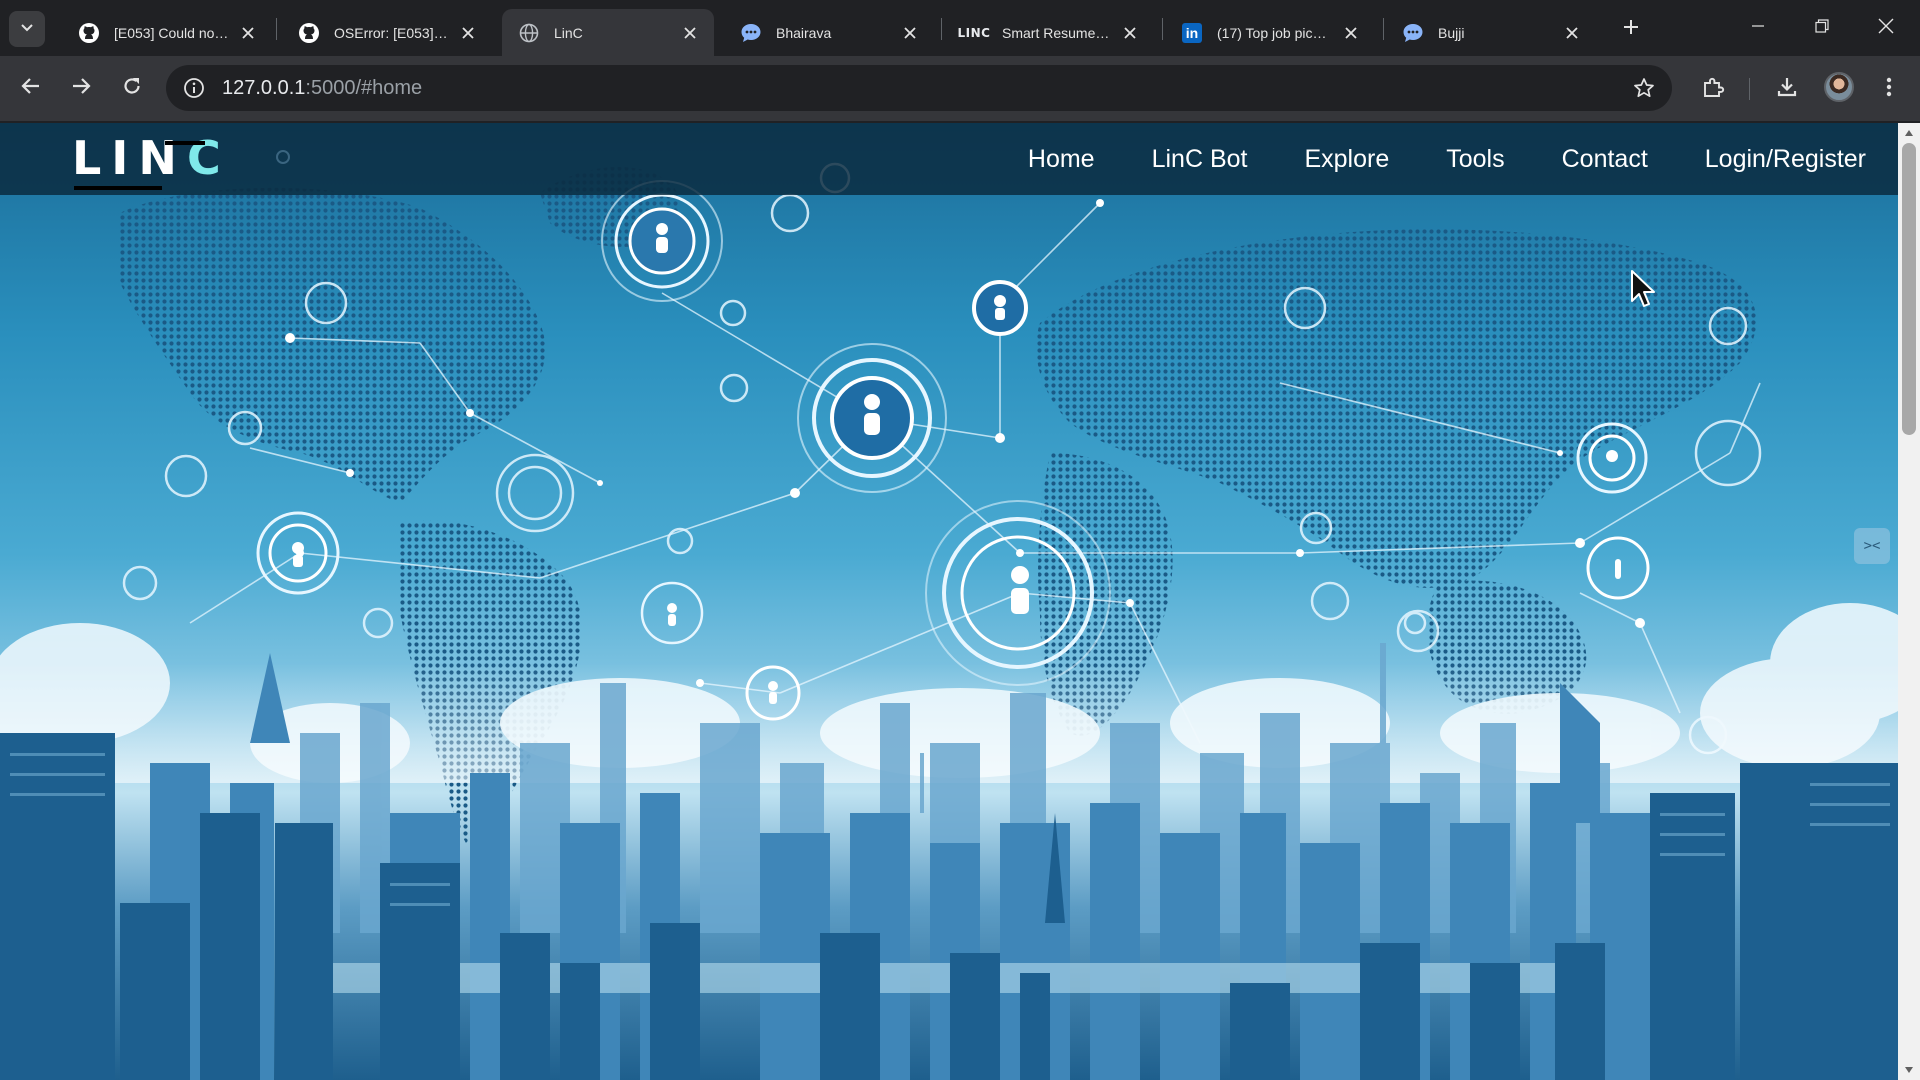 This screenshot has height=1080, width=1920. I want to click on address-bar: 127.0.0.1:5000/#home, so click(919, 88).